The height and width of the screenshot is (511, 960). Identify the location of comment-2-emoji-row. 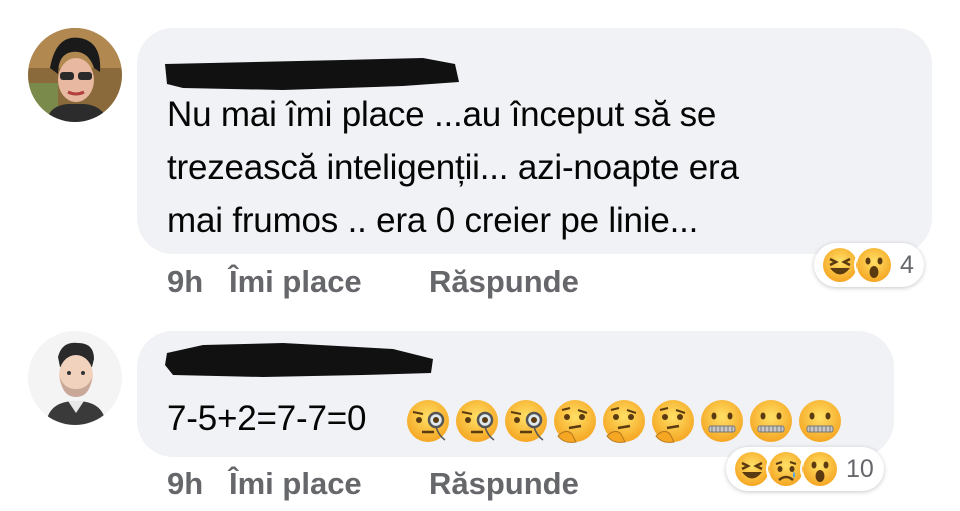
(625, 421).